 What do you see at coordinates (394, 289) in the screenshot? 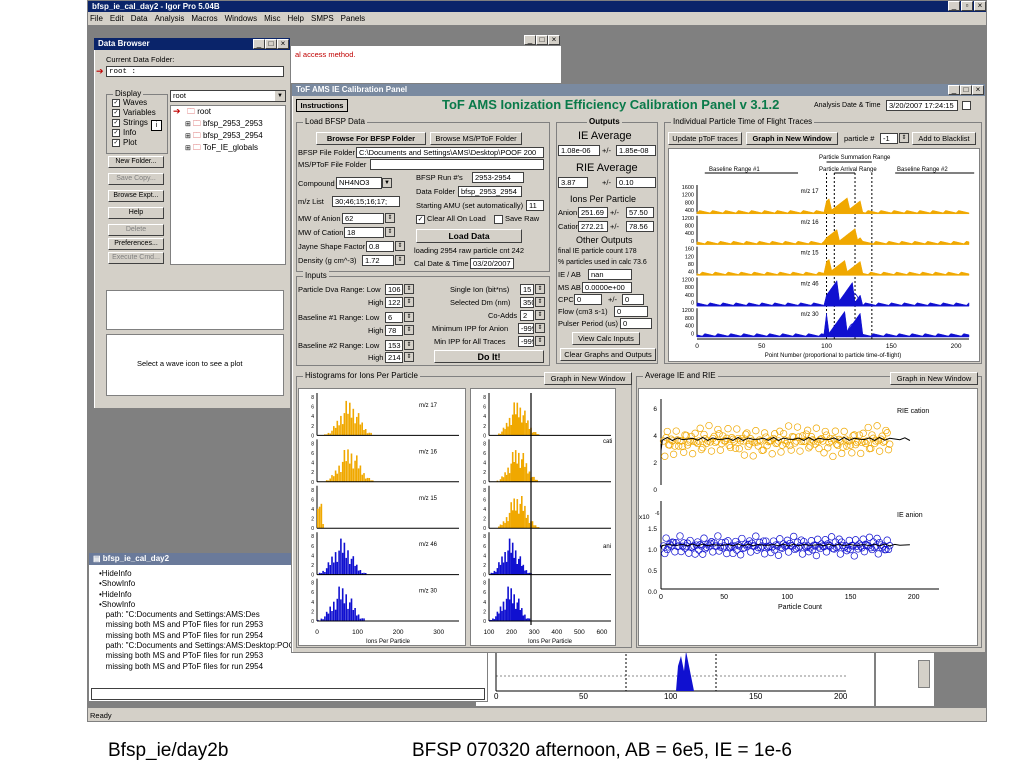
I see `dva-low-field: 106` at bounding box center [394, 289].